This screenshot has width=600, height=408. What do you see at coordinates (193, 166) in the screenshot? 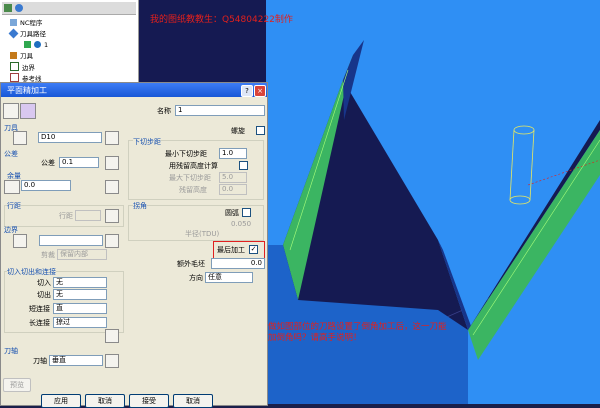
I see `use-residual-label: 用残留高度计算` at bounding box center [193, 166].